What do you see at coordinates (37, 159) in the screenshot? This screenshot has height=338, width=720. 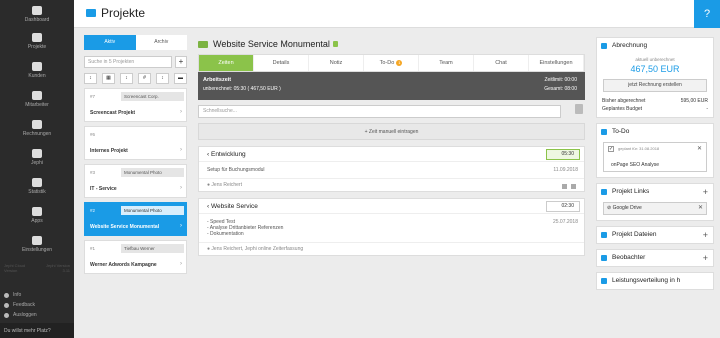 I see `sidebar-item-jephi: Jephi` at bounding box center [37, 159].